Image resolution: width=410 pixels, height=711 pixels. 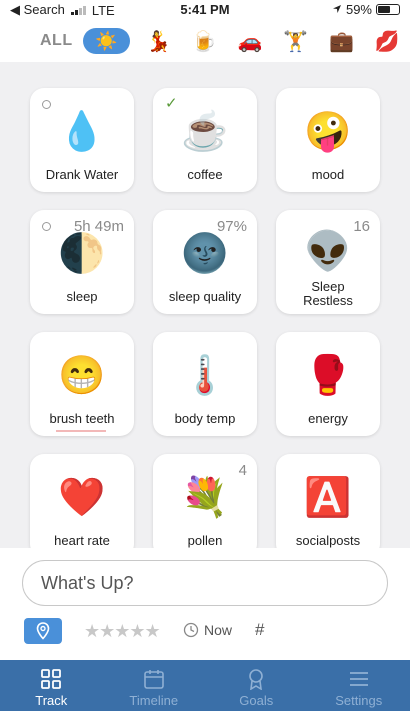 I want to click on tracker-socialposts: 🅰️ socialposts, so click(x=328, y=506).